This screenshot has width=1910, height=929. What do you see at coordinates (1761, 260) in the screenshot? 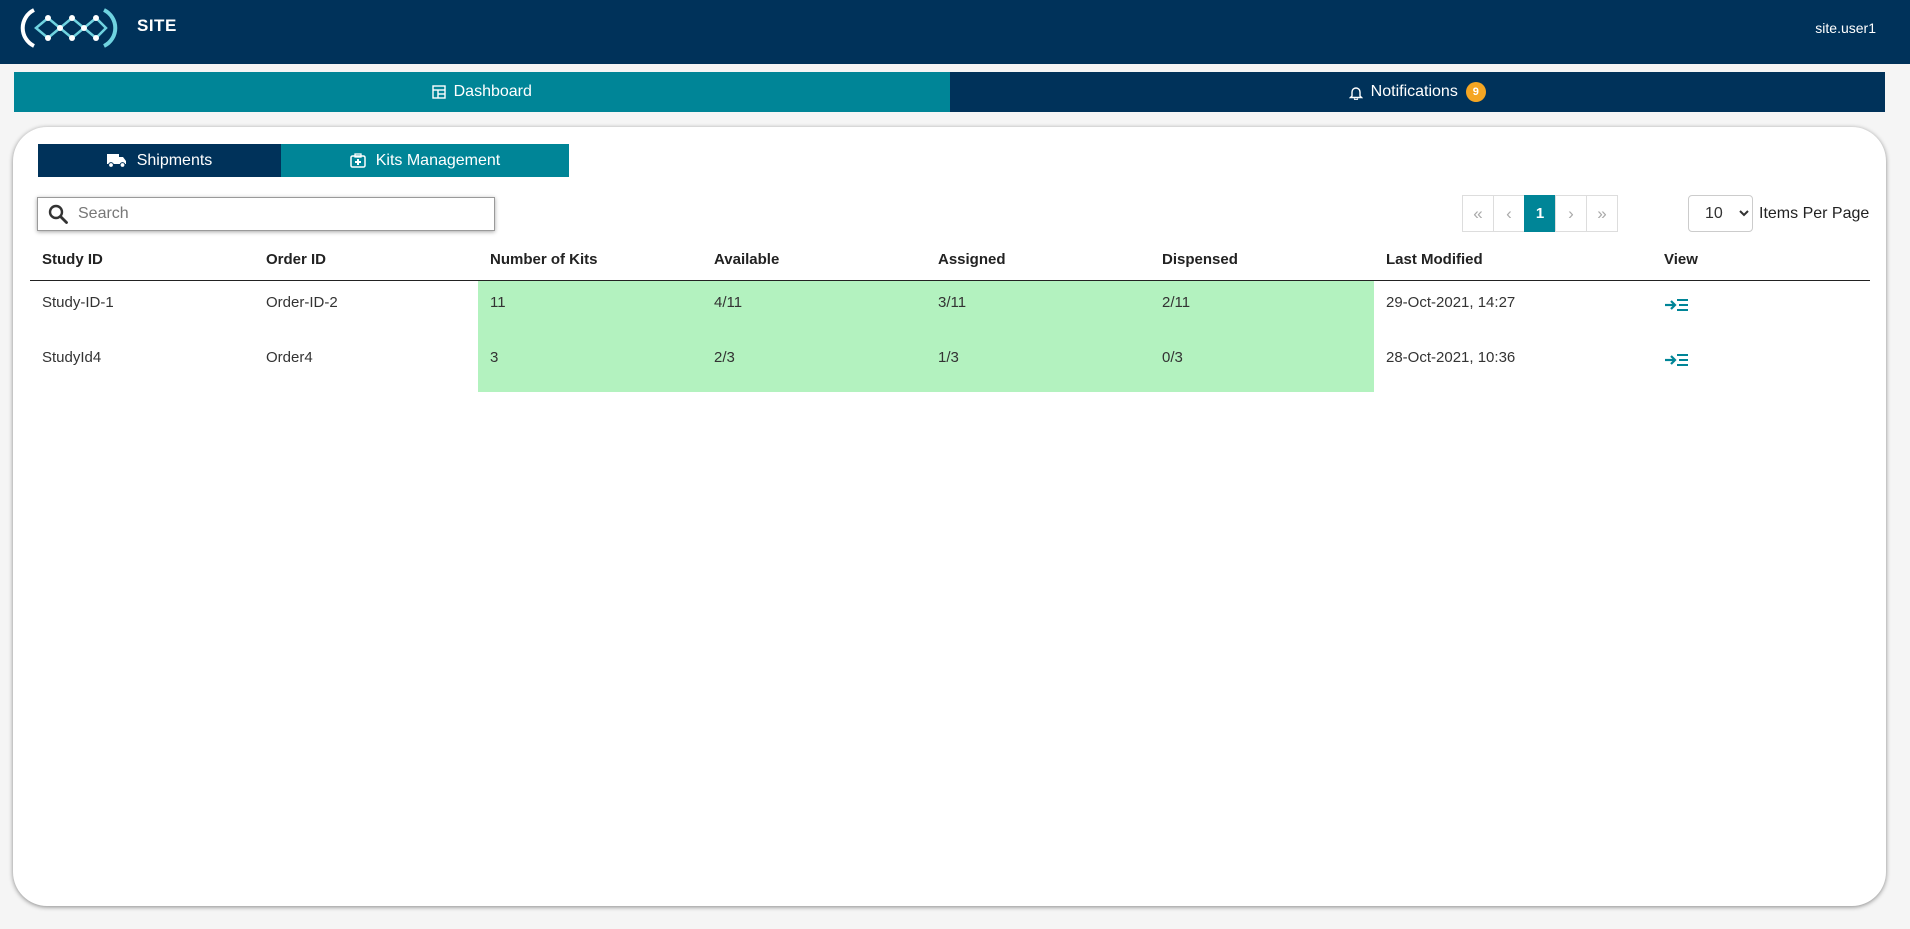
I see `col-view: View` at bounding box center [1761, 260].